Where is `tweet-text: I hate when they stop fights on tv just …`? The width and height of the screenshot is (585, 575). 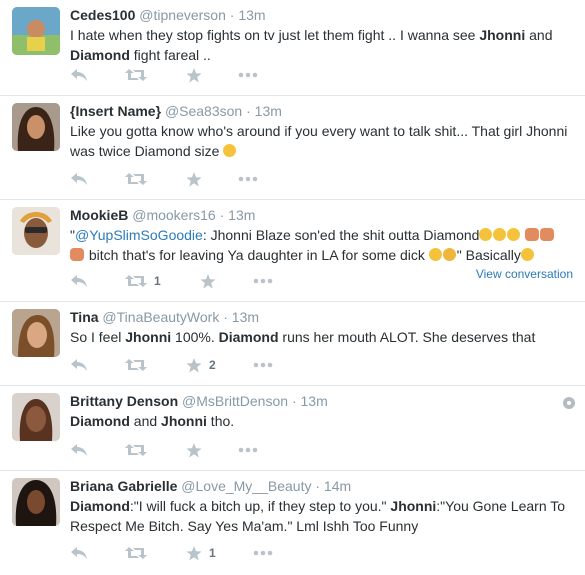 tweet-text: I hate when they stop fights on tv just … is located at coordinates (311, 45).